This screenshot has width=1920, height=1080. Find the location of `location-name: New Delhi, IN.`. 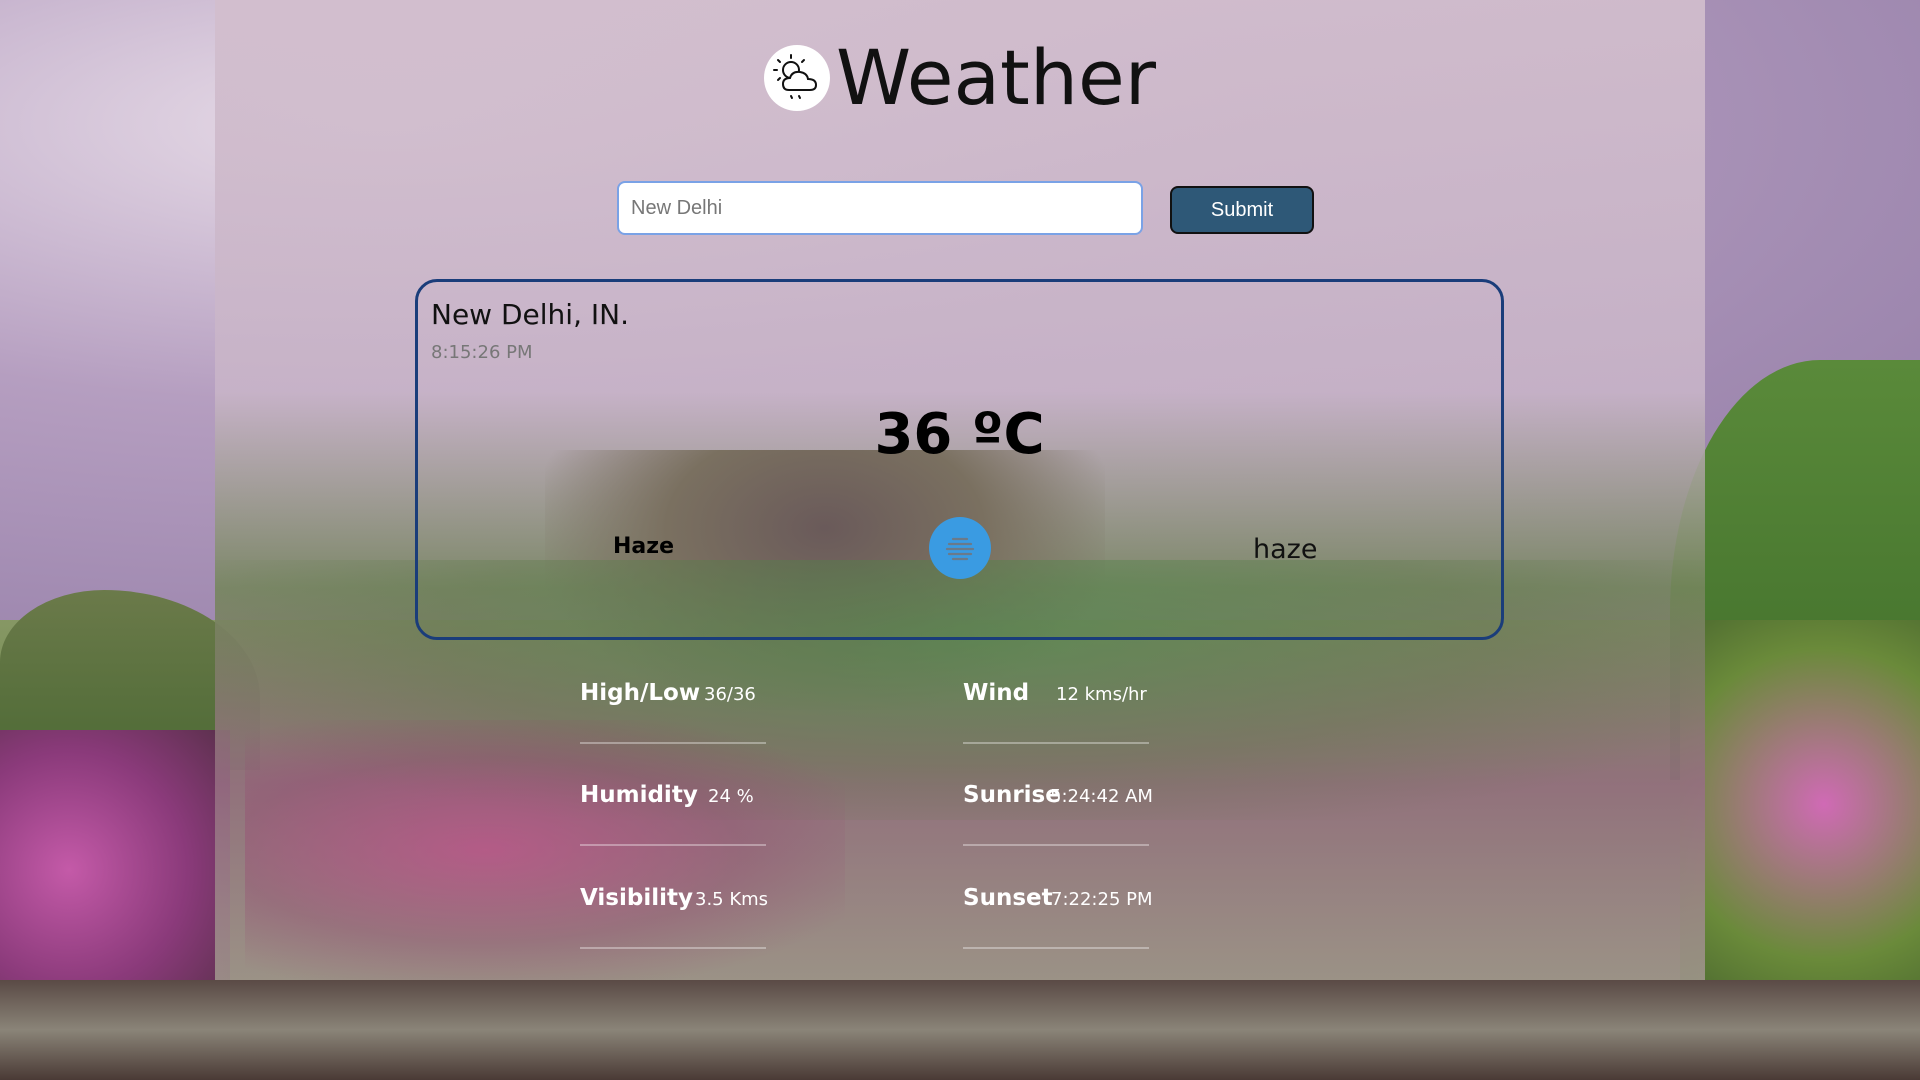

location-name: New Delhi, IN. is located at coordinates (530, 314).